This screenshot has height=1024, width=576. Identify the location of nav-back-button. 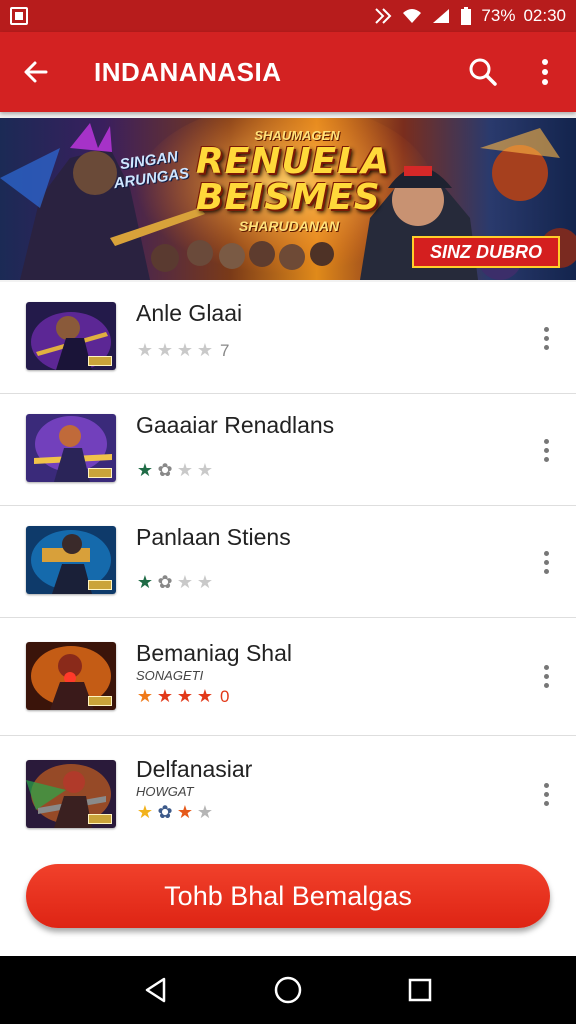
(156, 990).